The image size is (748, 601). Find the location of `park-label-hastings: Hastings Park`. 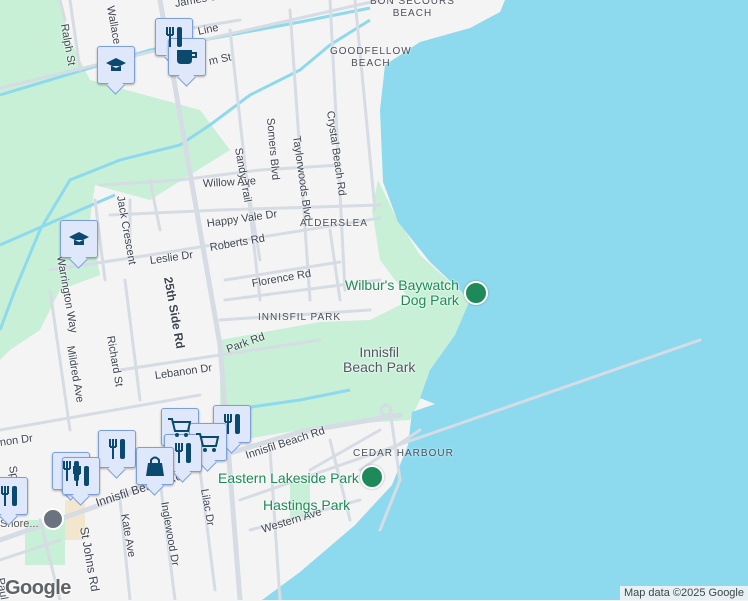

park-label-hastings: Hastings Park is located at coordinates (306, 505).